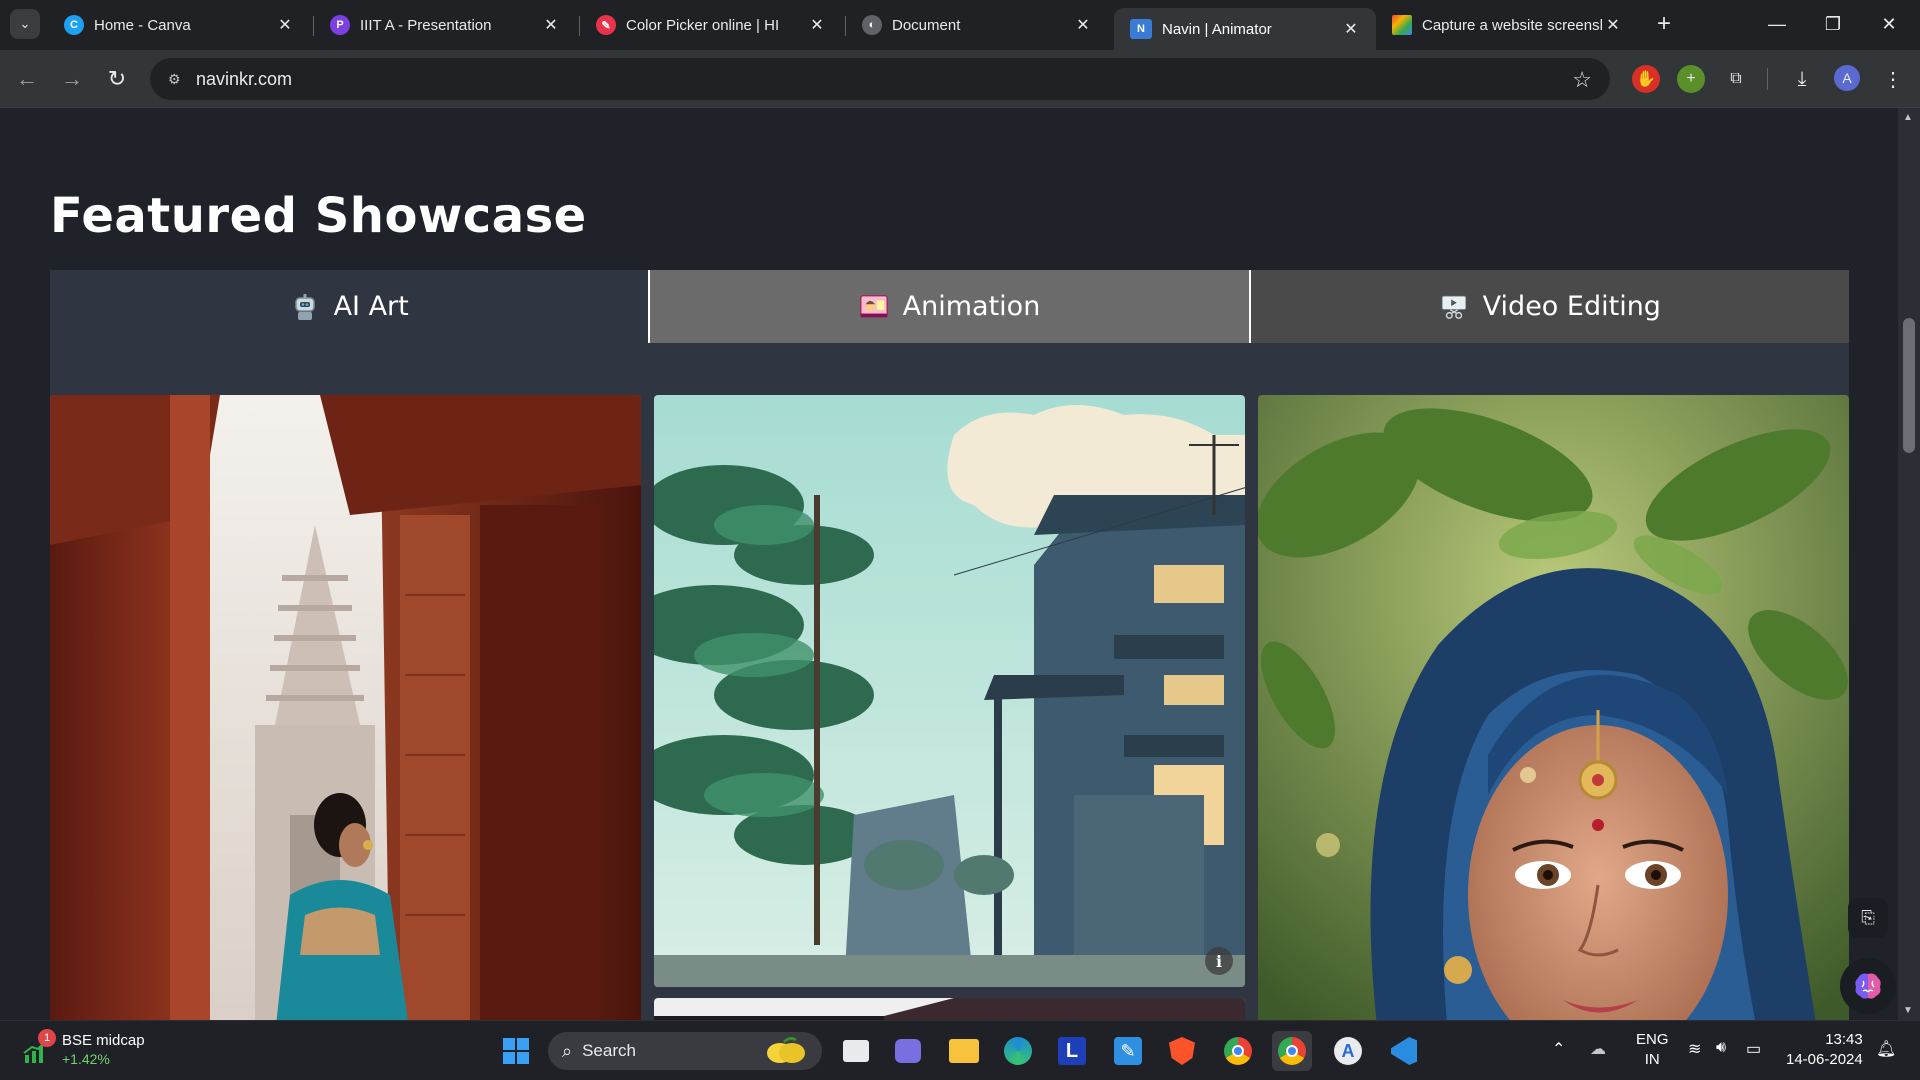 Image resolution: width=1920 pixels, height=1080 pixels. Describe the element at coordinates (103, 1040) in the screenshot. I see `widget-title: BSE midcap` at that location.